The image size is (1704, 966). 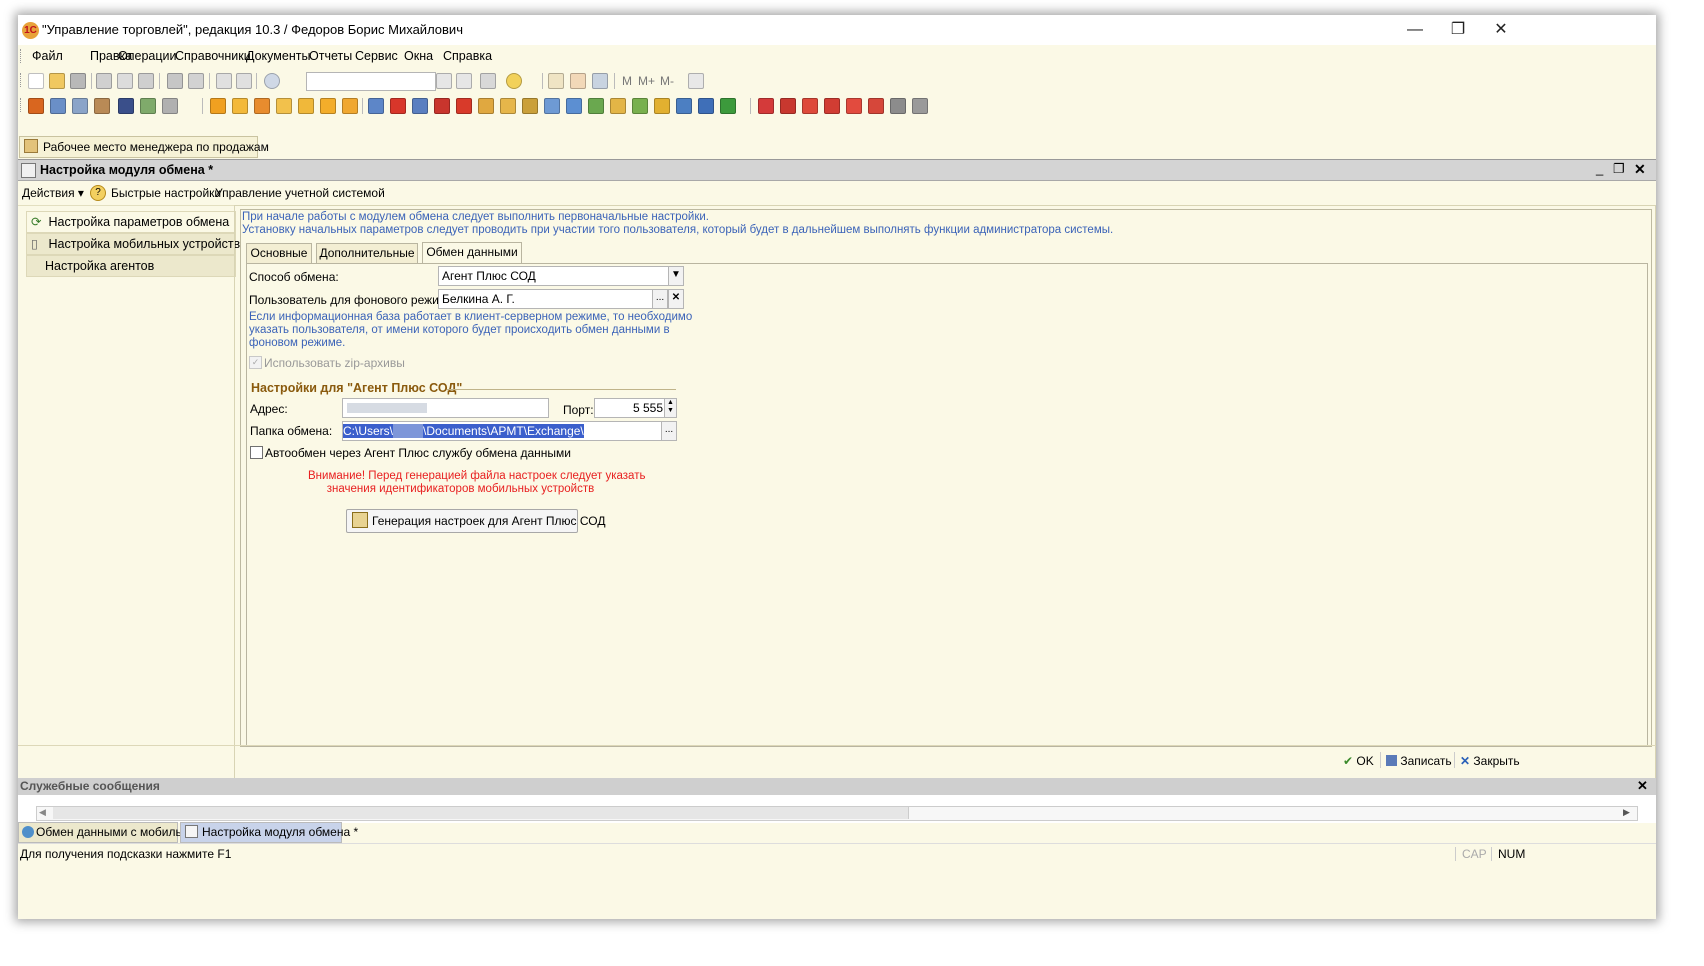 What do you see at coordinates (1501, 30) in the screenshot?
I see `close-window-button: ✕` at bounding box center [1501, 30].